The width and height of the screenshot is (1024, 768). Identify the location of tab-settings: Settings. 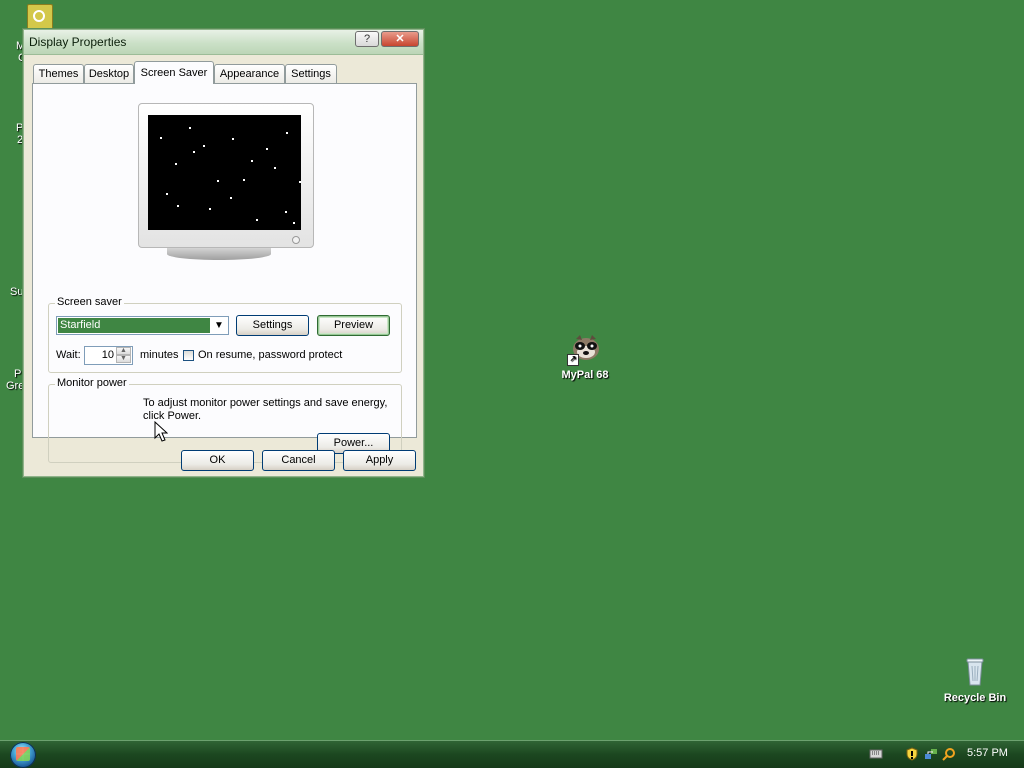
(311, 73).